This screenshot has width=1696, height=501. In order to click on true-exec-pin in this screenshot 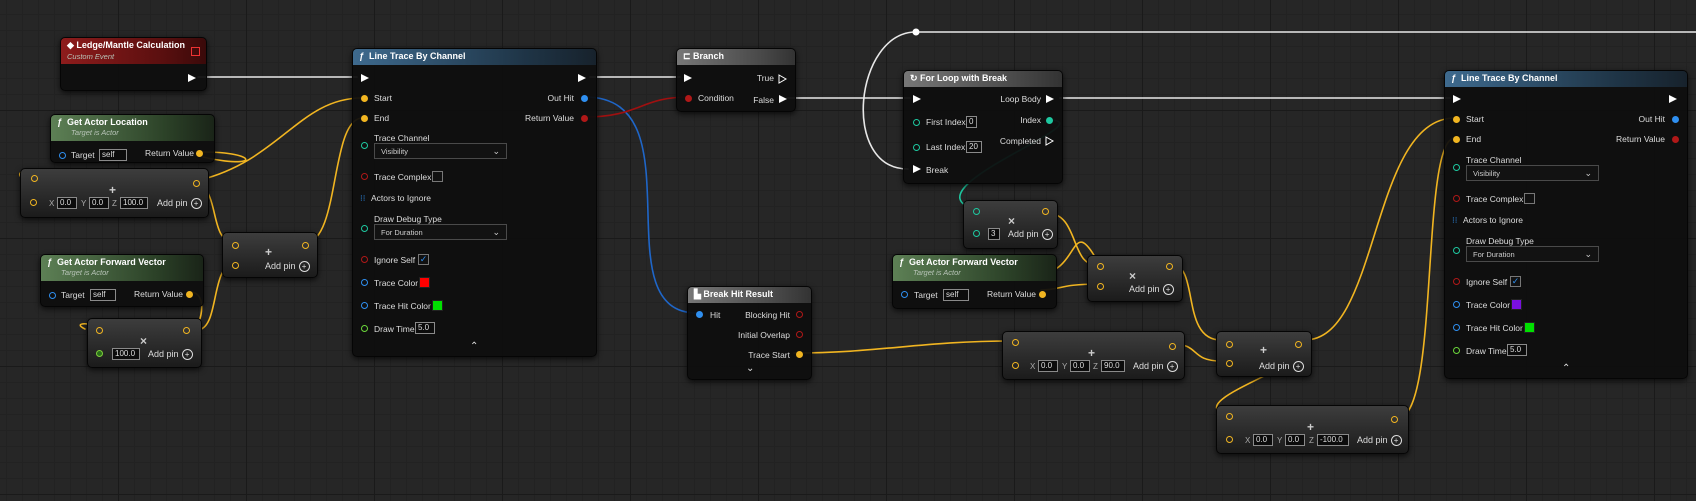, I will do `click(782, 79)`.